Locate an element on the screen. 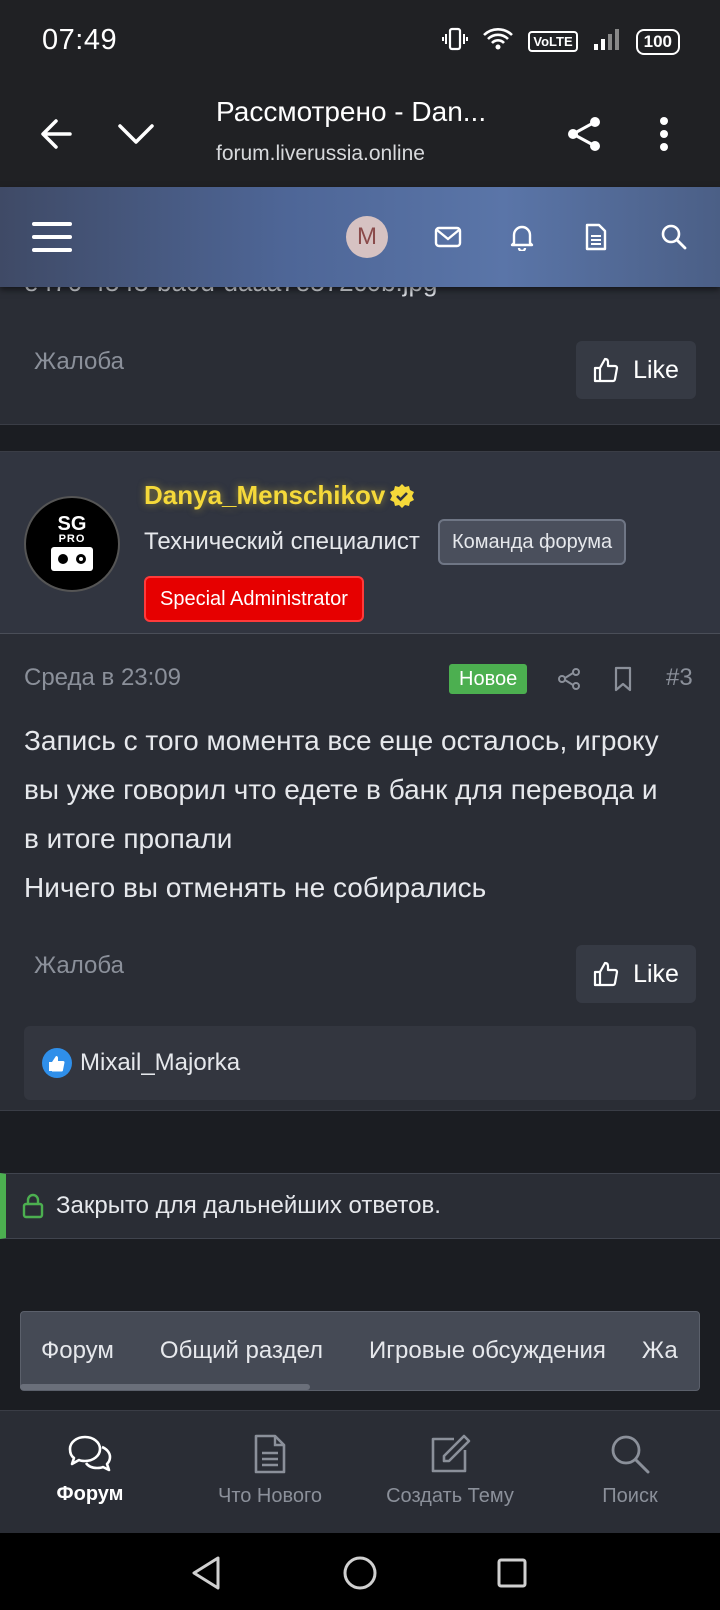  attachment-name: e476-4543-ba0d-daaa7e572c0b.jpg is located at coordinates (230, 292).